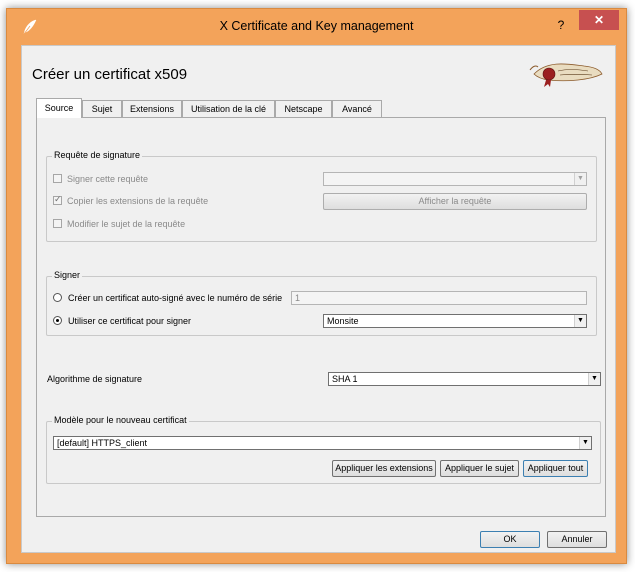 The image size is (635, 572). What do you see at coordinates (322, 443) in the screenshot?
I see `template-select: [default] HTTPS_client ▼` at bounding box center [322, 443].